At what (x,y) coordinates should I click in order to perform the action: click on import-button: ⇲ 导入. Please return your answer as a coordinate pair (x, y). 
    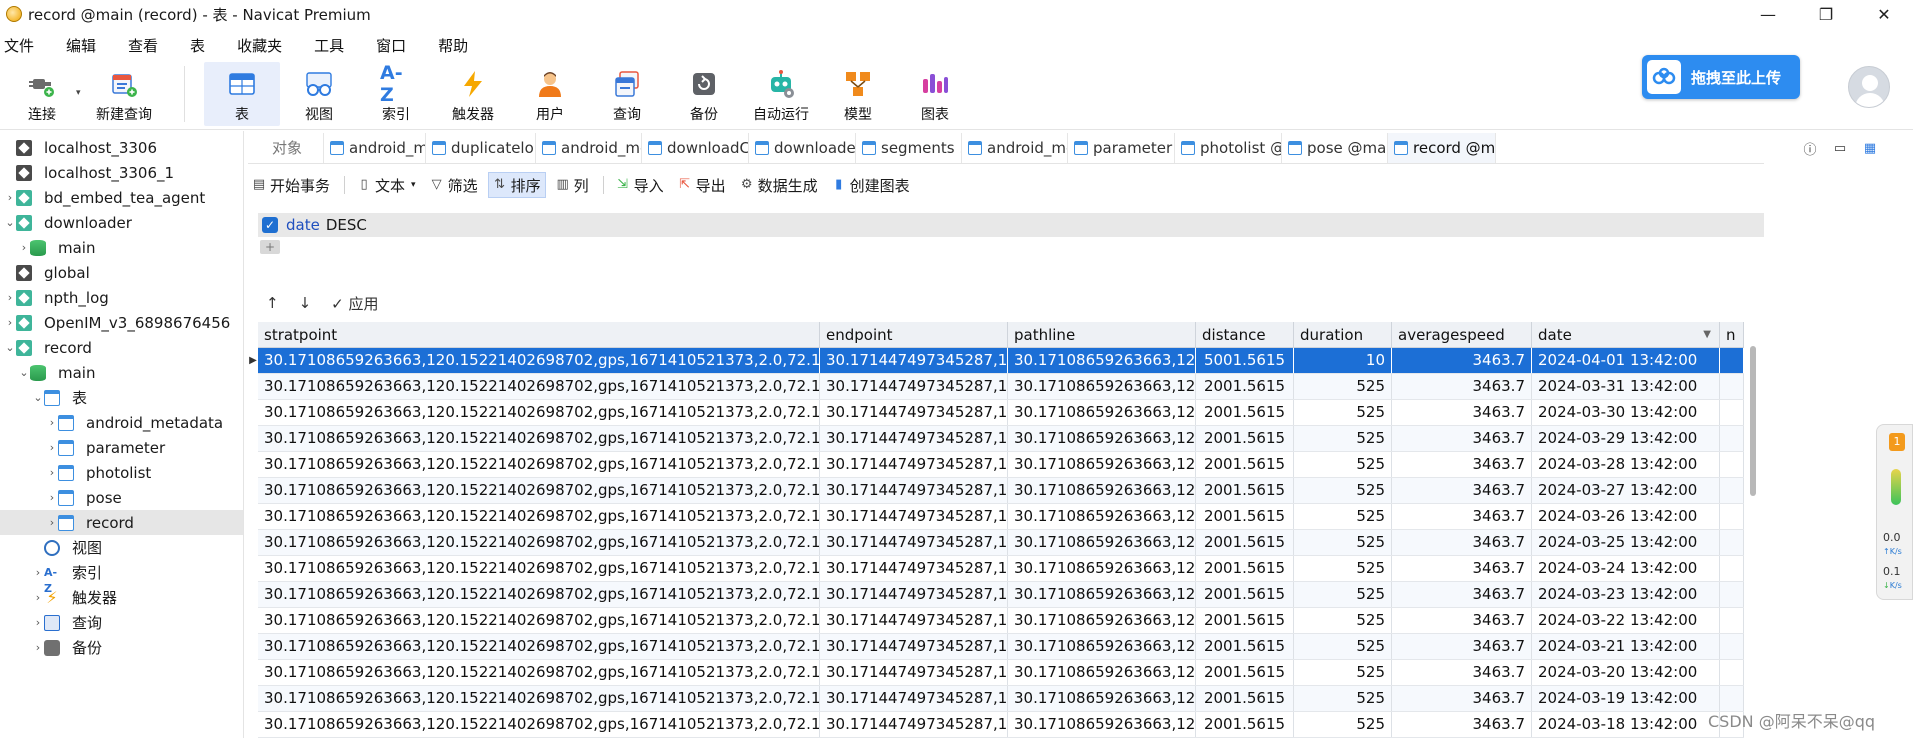
    Looking at the image, I should click on (640, 185).